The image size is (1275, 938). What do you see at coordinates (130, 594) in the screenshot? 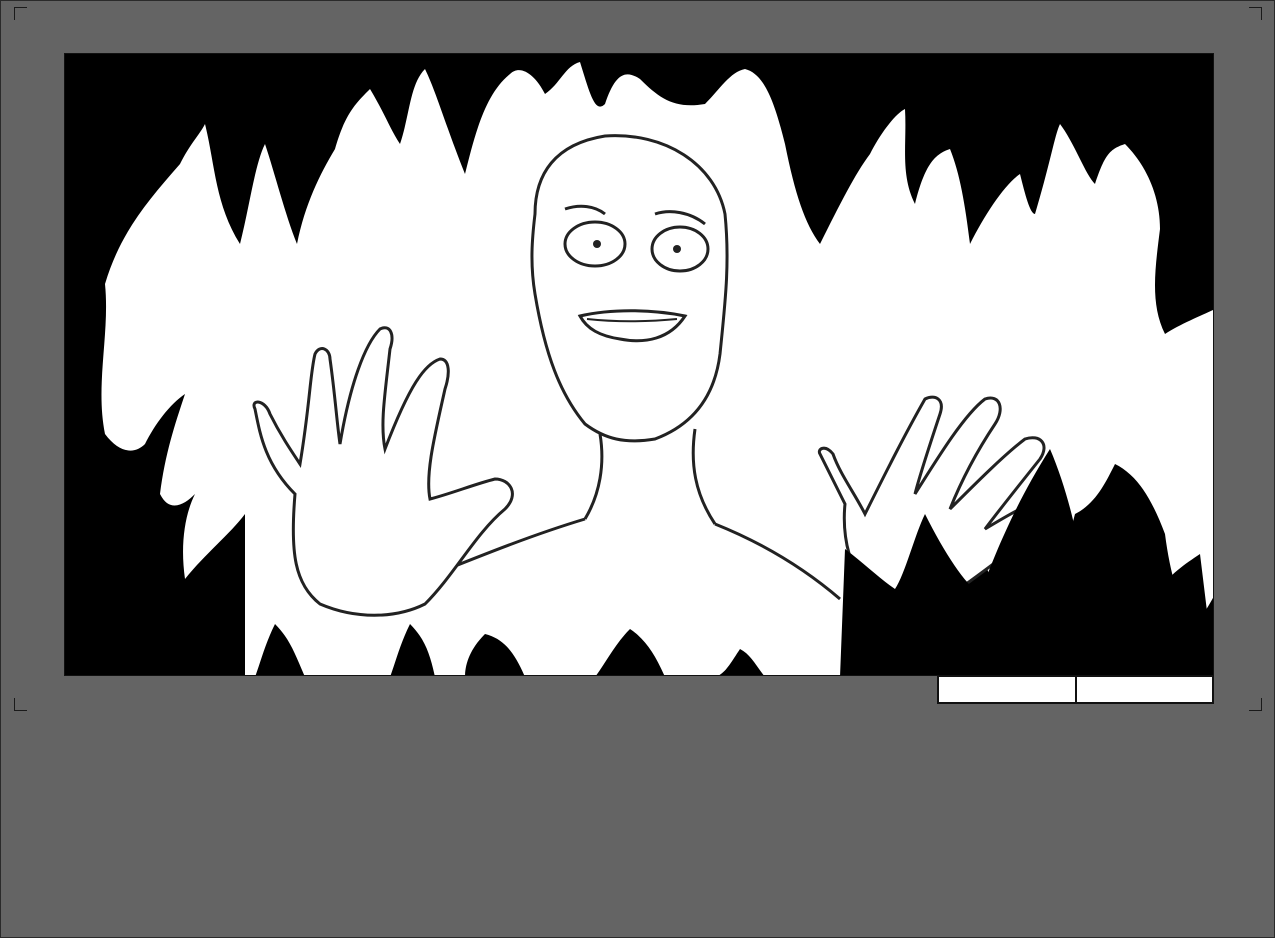
I see `foreground-flame-left` at bounding box center [130, 594].